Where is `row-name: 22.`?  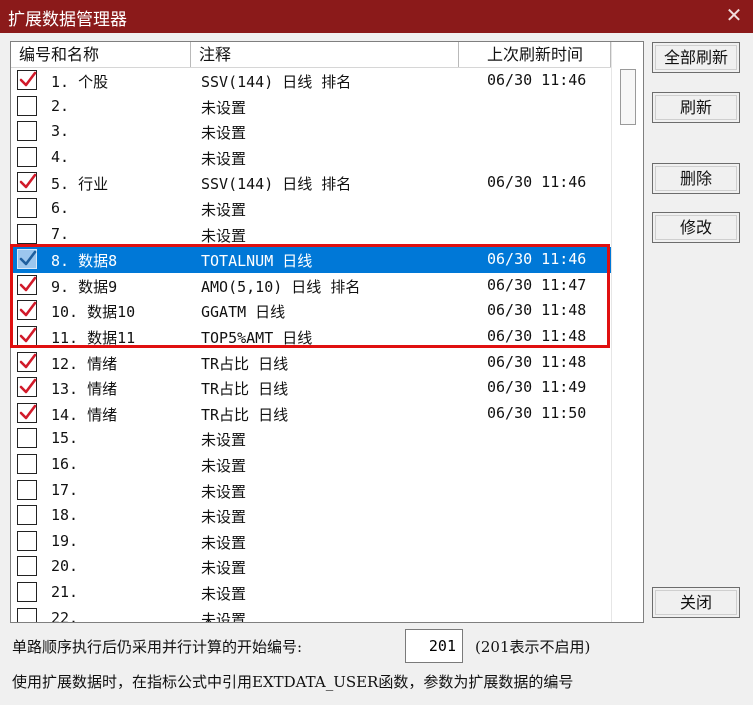 row-name: 22. is located at coordinates (65, 615).